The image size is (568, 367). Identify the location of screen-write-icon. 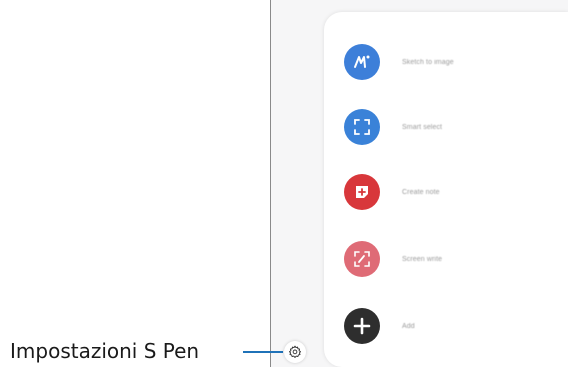
(362, 259).